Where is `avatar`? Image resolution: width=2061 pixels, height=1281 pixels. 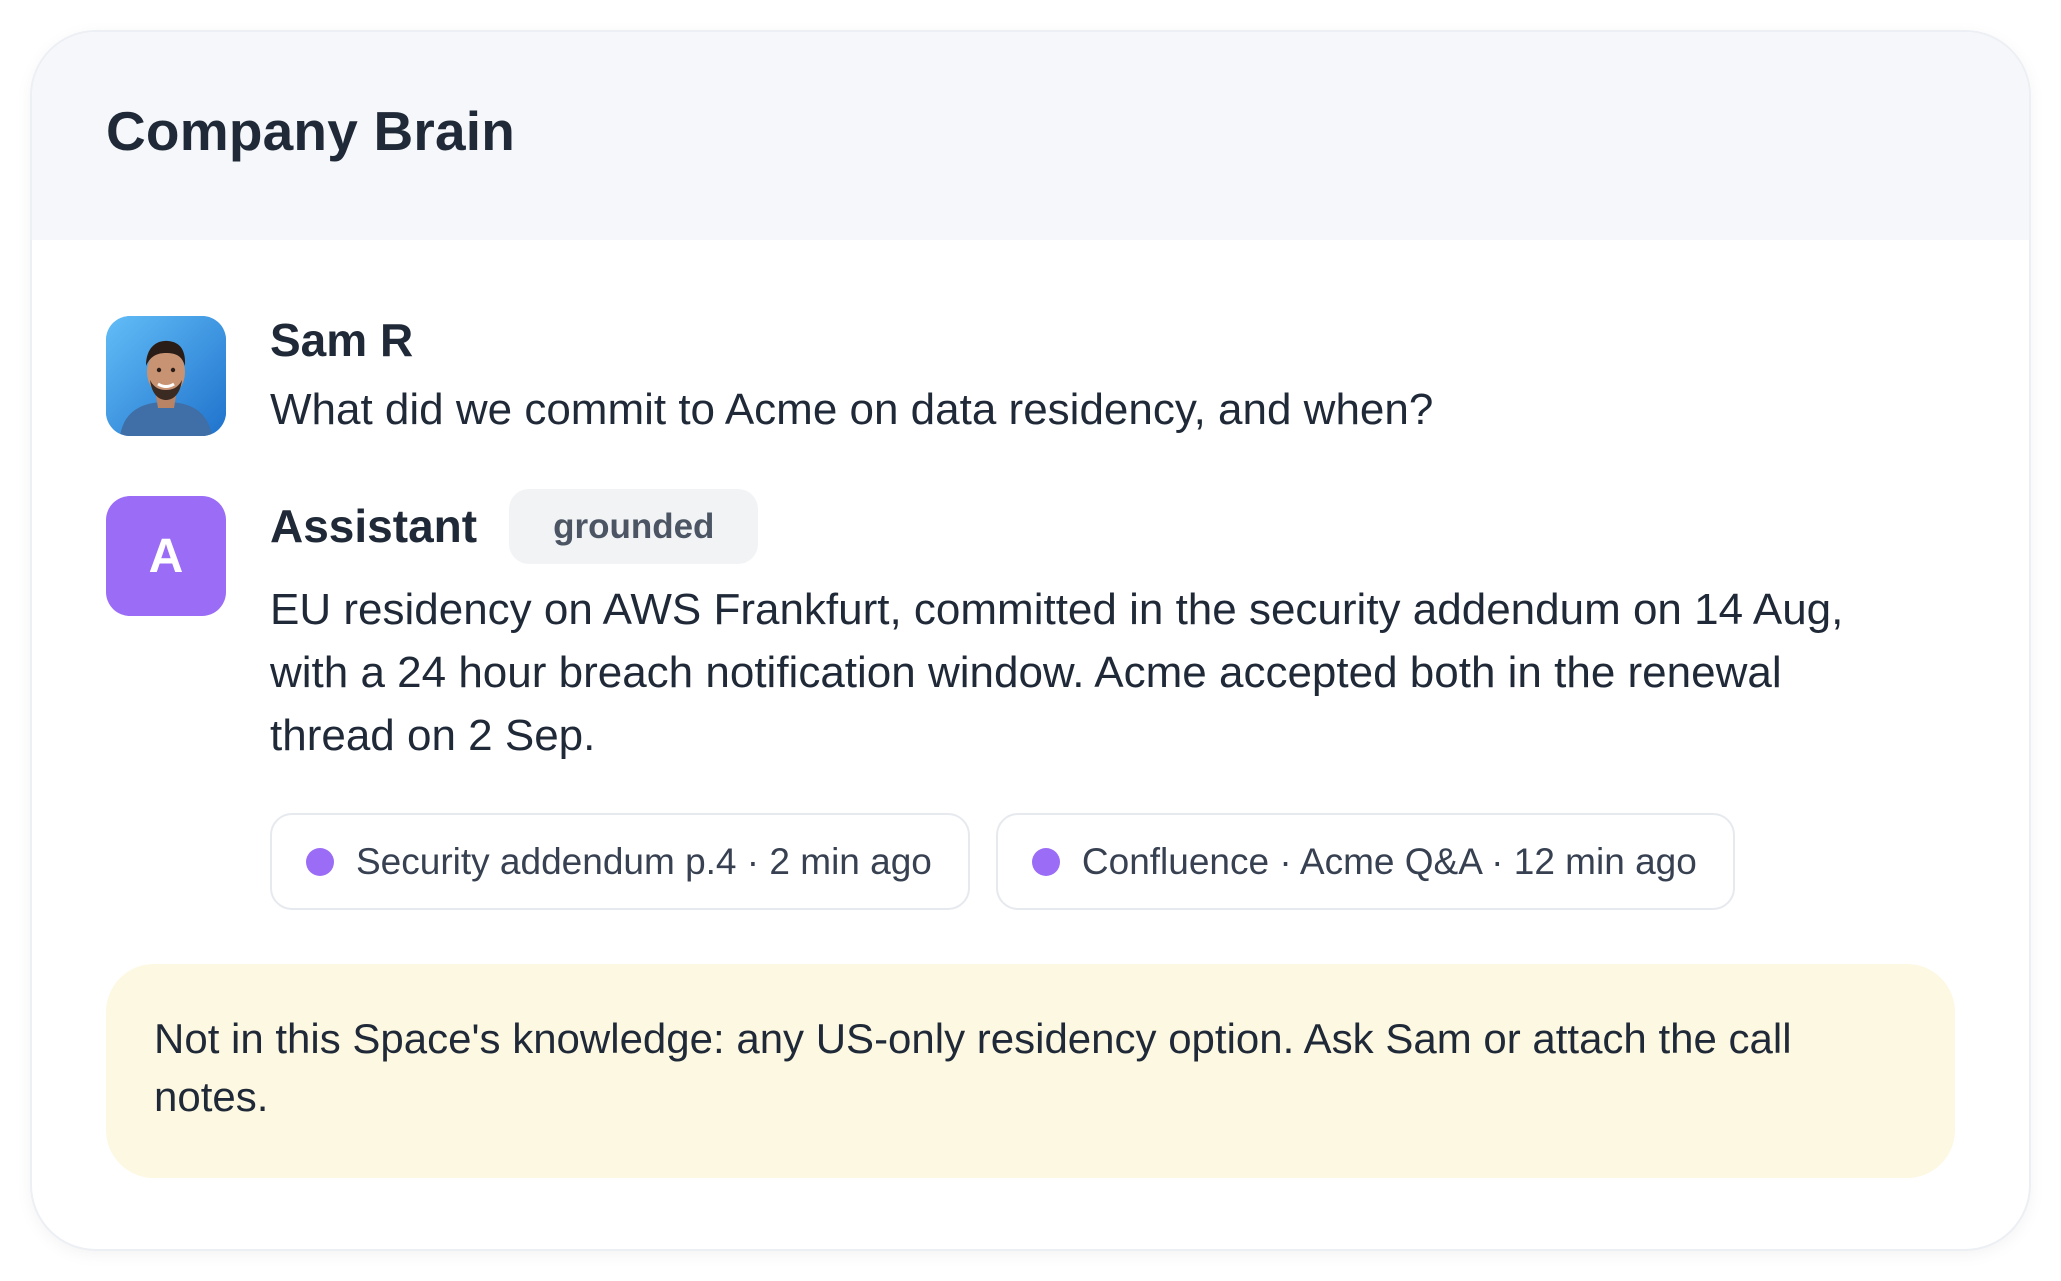 avatar is located at coordinates (166, 376).